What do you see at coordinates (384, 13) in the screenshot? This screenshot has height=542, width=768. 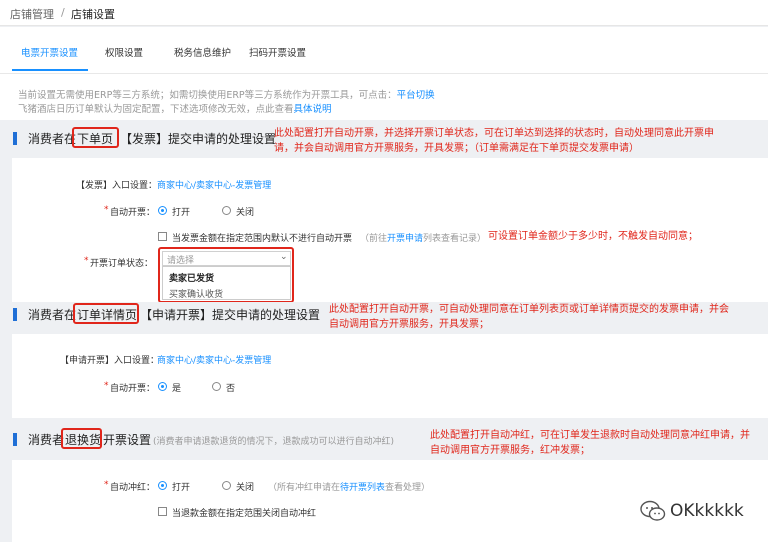 I see `breadcrumb: 店铺管理 / 店铺设置` at bounding box center [384, 13].